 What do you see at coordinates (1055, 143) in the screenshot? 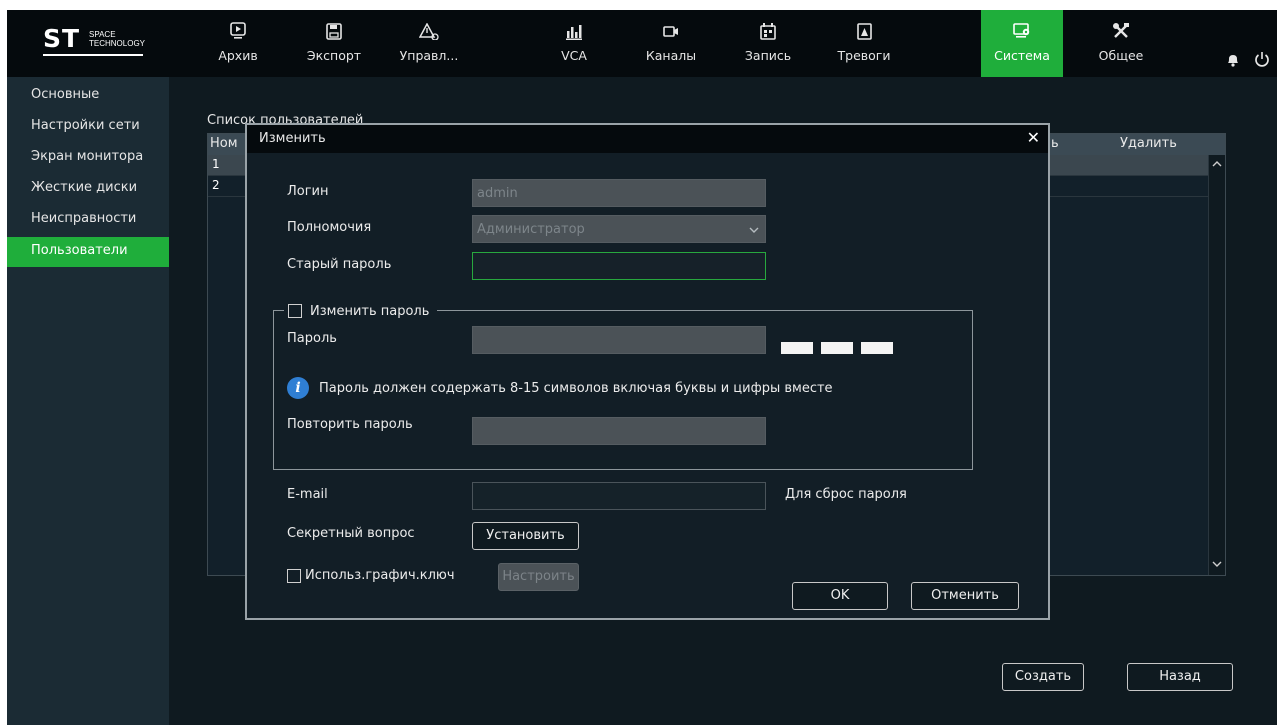
I see `header-partial: ь` at bounding box center [1055, 143].